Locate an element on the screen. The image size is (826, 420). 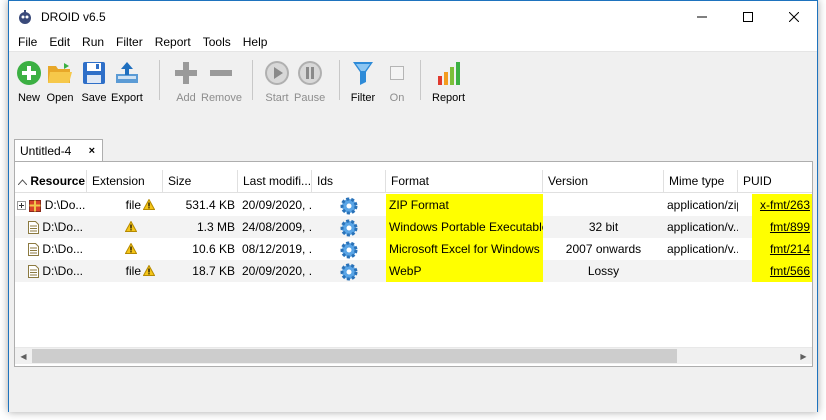
window-title: DROID v6.5 is located at coordinates (73, 16).